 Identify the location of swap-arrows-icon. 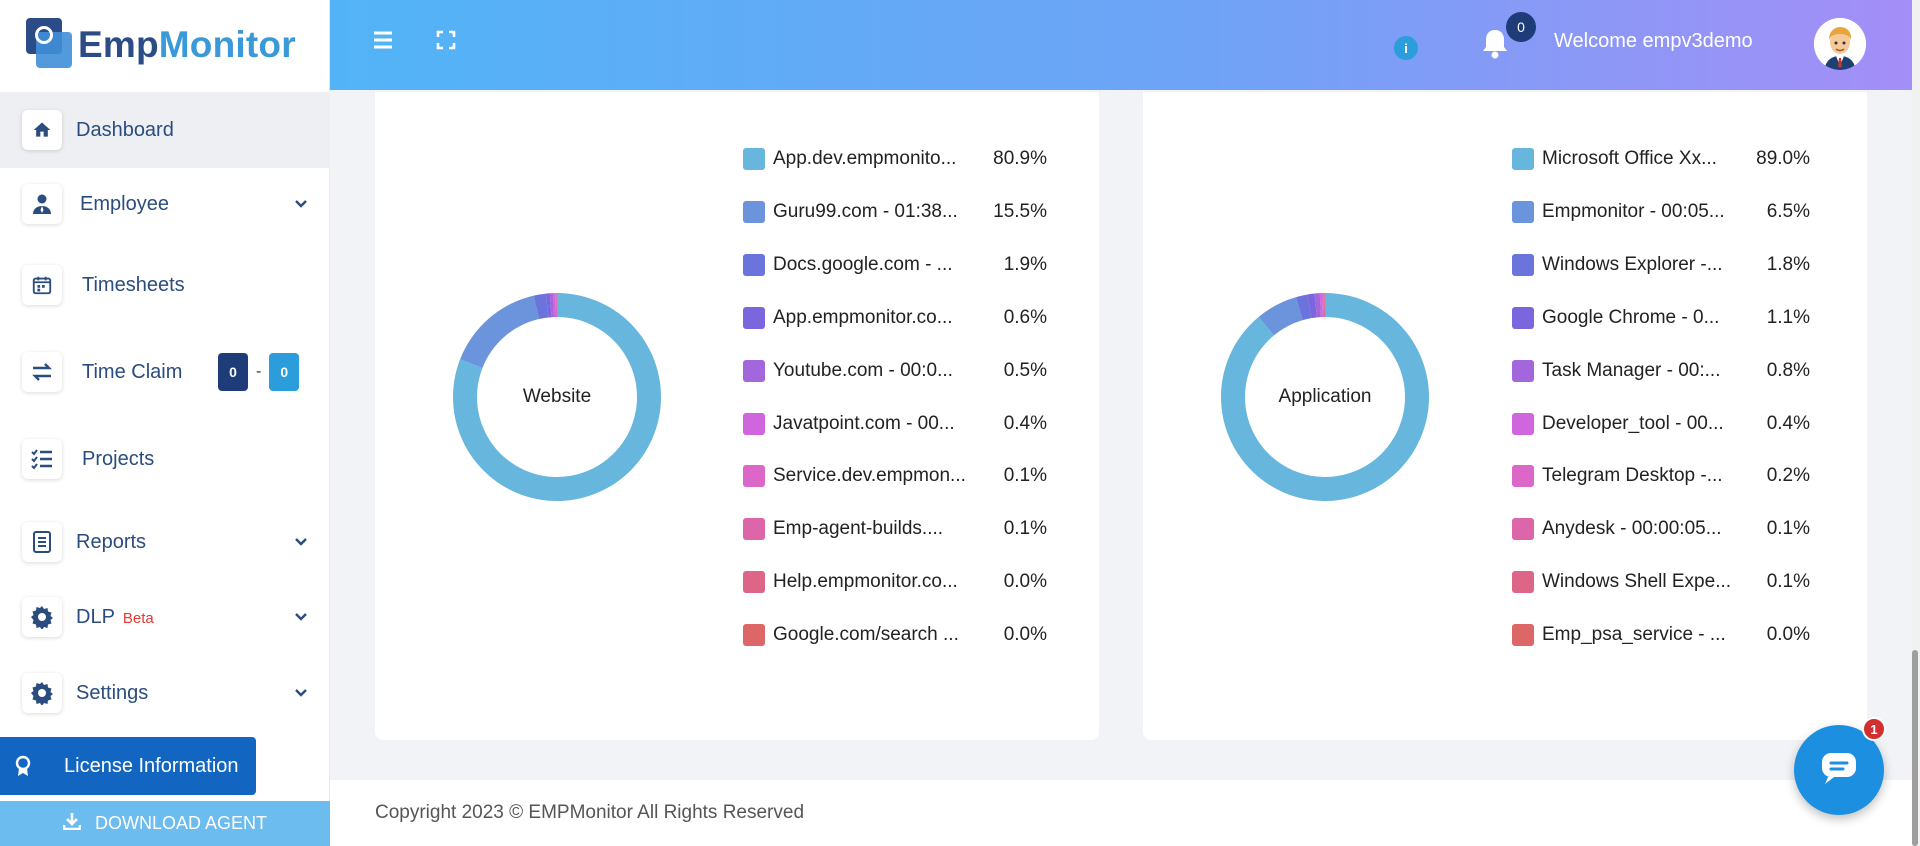
(42, 372).